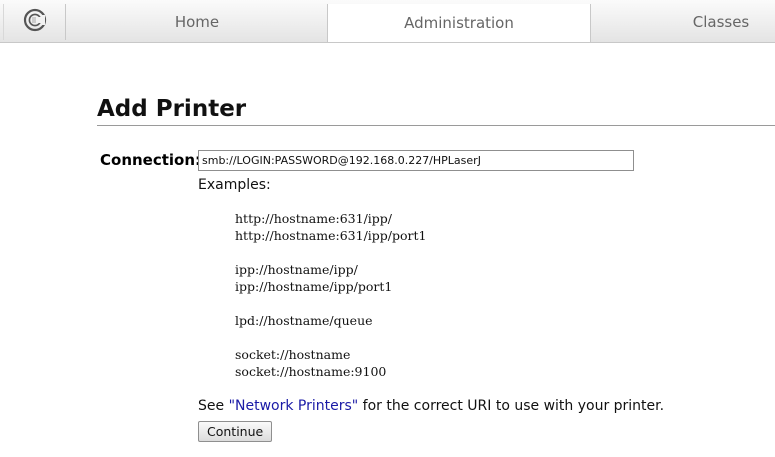 The height and width of the screenshot is (457, 775). Describe the element at coordinates (416, 160) in the screenshot. I see `connection-uri-input` at that location.